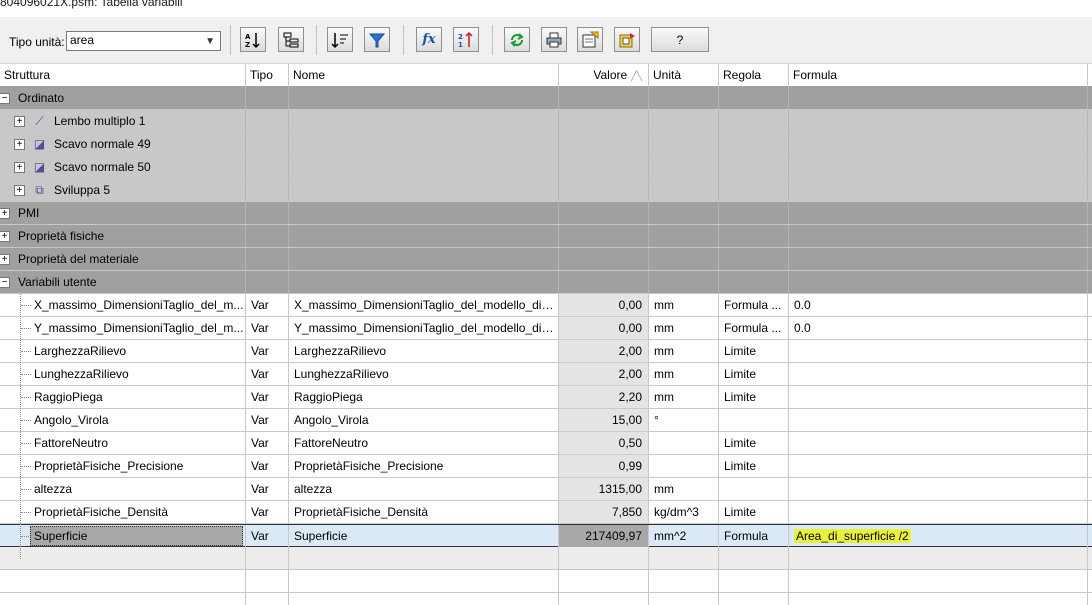 This screenshot has width=1092, height=605. I want to click on help-button: ?, so click(680, 39).